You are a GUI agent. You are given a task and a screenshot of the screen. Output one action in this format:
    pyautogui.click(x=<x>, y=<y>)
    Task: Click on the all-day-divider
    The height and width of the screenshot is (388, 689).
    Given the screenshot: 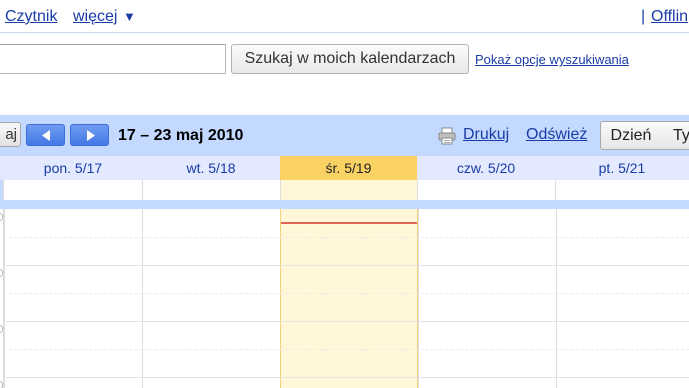 What is the action you would take?
    pyautogui.click(x=344, y=204)
    